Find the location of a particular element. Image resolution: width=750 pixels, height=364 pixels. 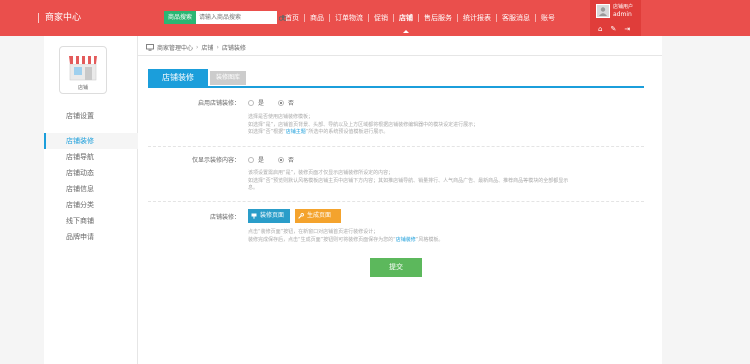

tab-store-decoration: 店铺装修 is located at coordinates (178, 78).